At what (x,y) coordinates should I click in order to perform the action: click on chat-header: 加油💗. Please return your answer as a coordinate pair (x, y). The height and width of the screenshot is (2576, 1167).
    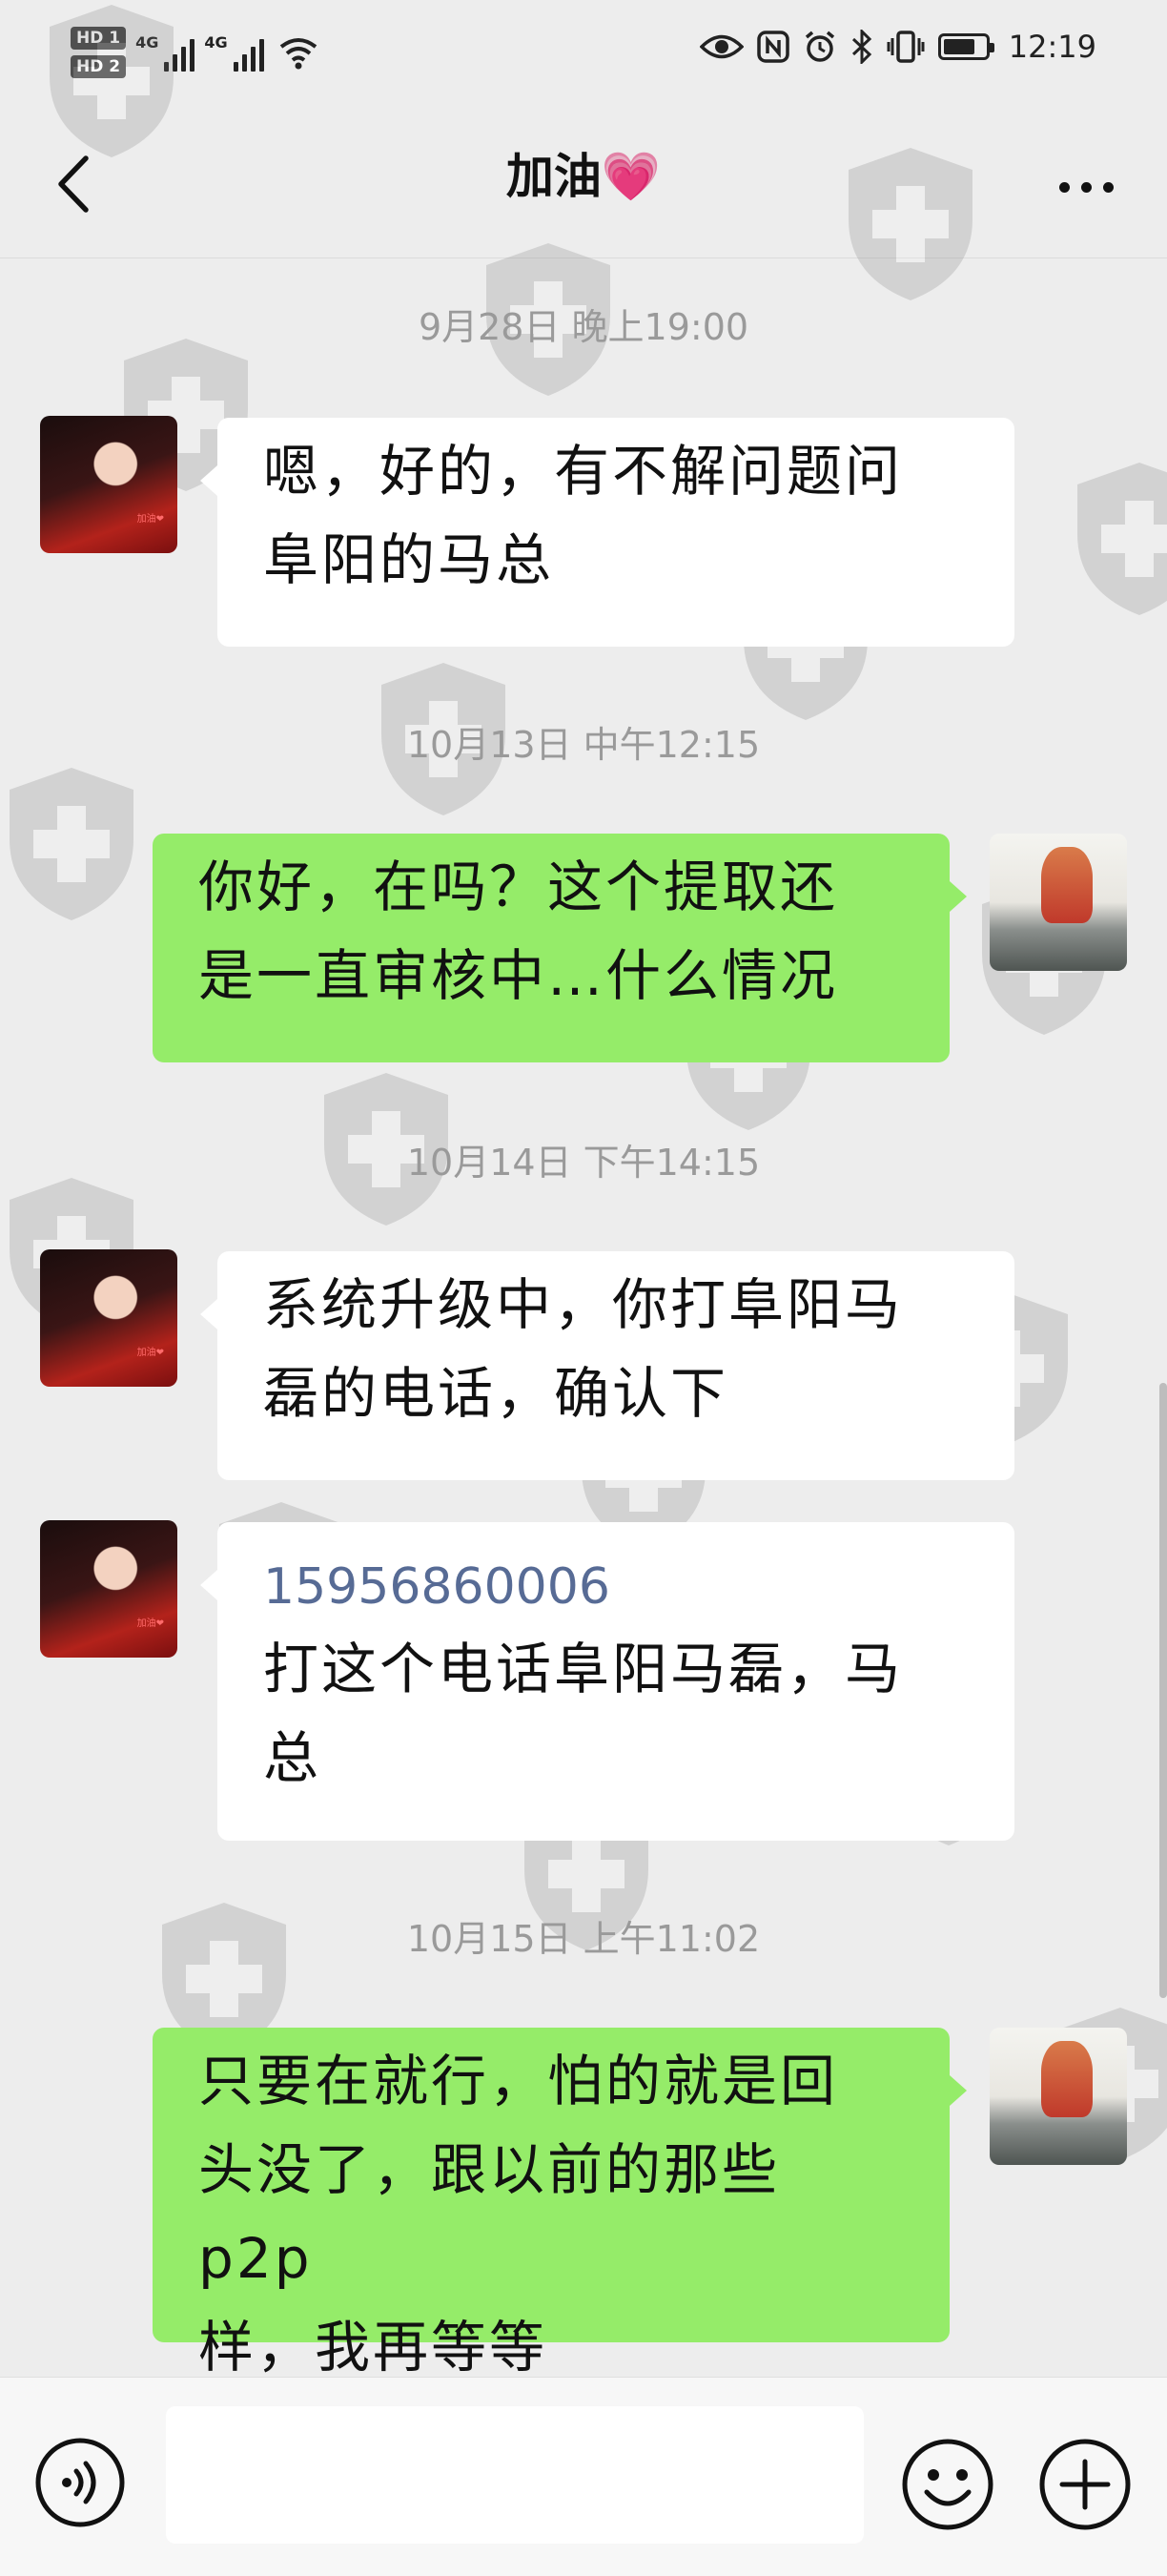
    Looking at the image, I should click on (583, 186).